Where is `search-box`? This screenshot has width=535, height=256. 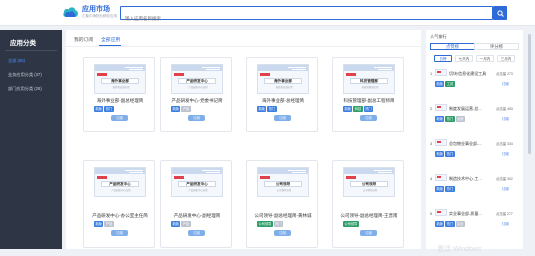
search-box is located at coordinates (306, 15).